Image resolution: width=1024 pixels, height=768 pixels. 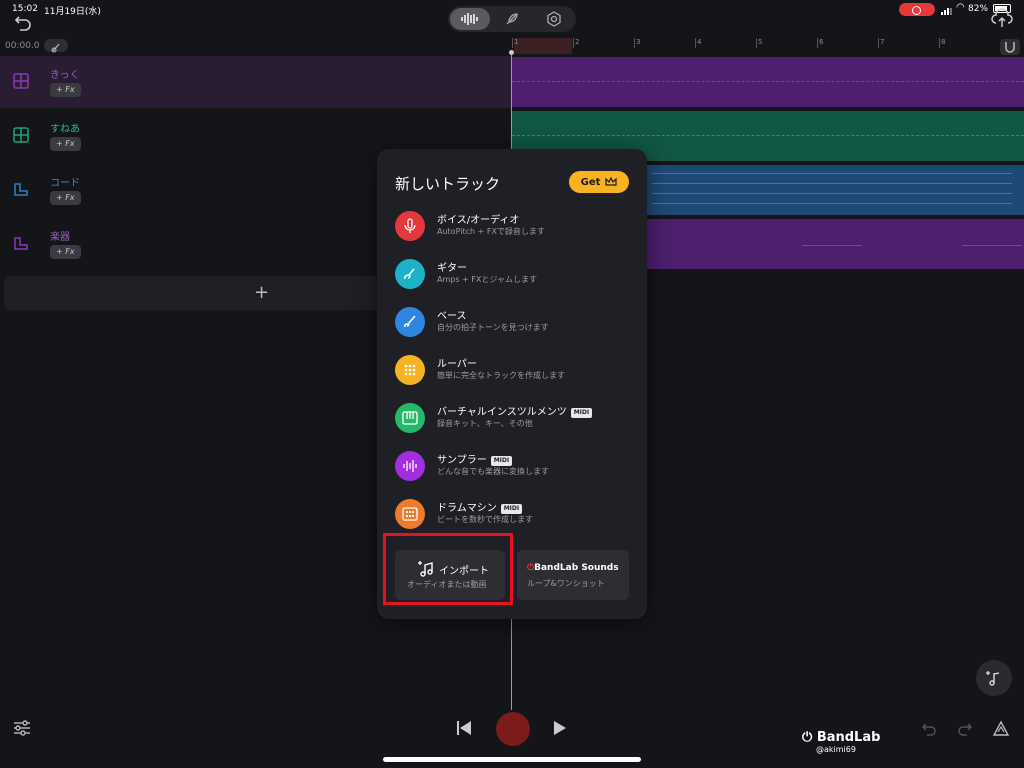 What do you see at coordinates (485, 519) in the screenshot?
I see `option-subtitle: ビートを数秒で作成します` at bounding box center [485, 519].